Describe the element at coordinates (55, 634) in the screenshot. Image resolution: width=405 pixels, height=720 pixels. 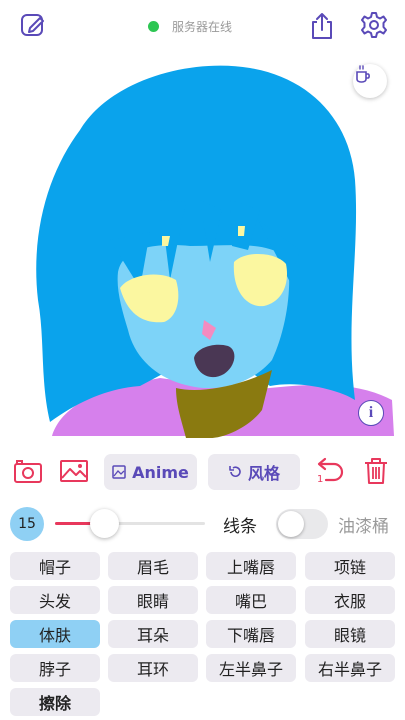
I see `part-button: 体肤` at that location.